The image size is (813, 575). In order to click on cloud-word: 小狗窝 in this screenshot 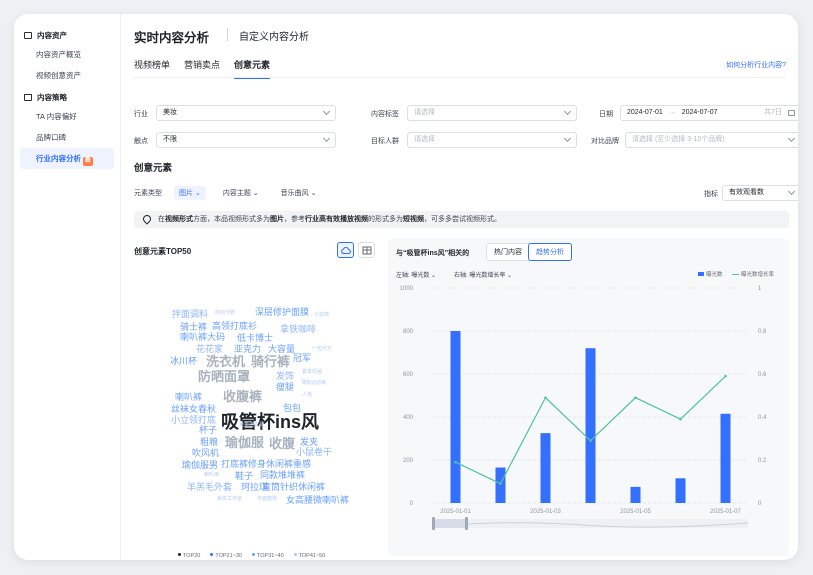, I will do `click(321, 315)`.